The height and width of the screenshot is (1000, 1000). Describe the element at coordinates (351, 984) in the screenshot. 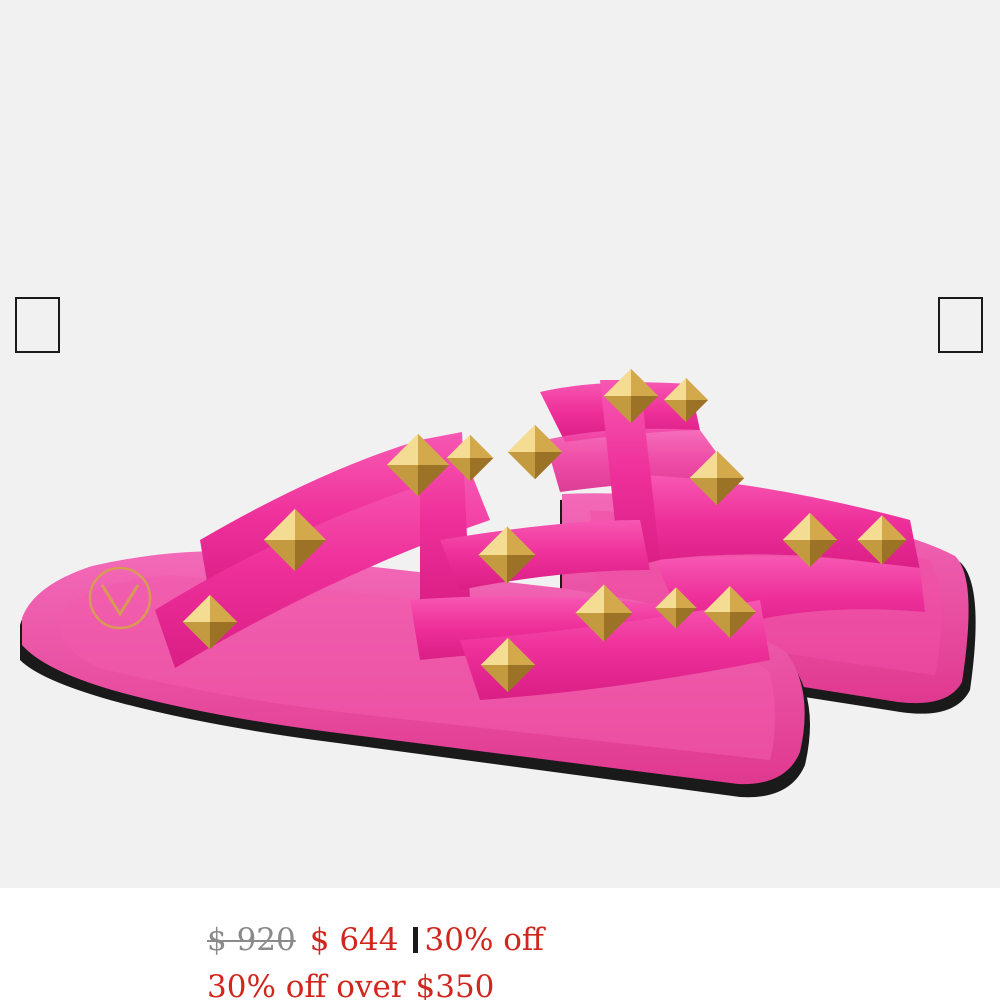

I see `promo-text: 30% off over $350` at that location.